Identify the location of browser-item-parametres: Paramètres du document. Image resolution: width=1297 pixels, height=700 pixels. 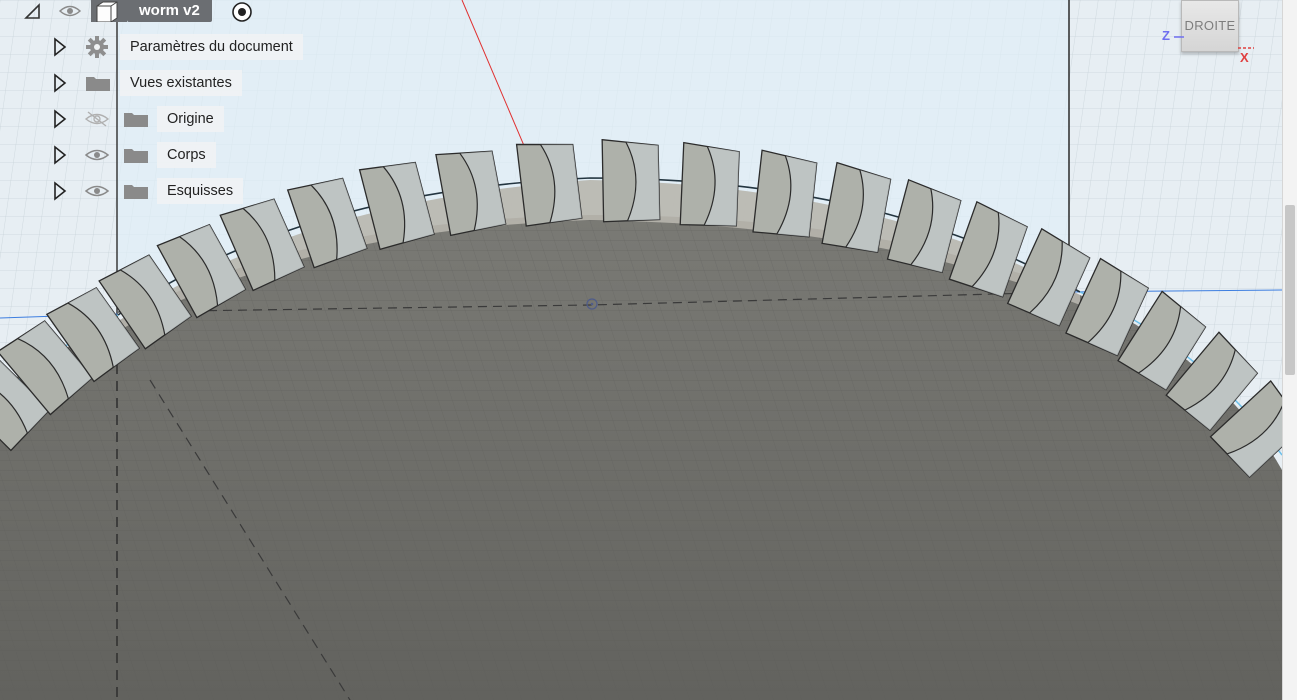
(165, 47).